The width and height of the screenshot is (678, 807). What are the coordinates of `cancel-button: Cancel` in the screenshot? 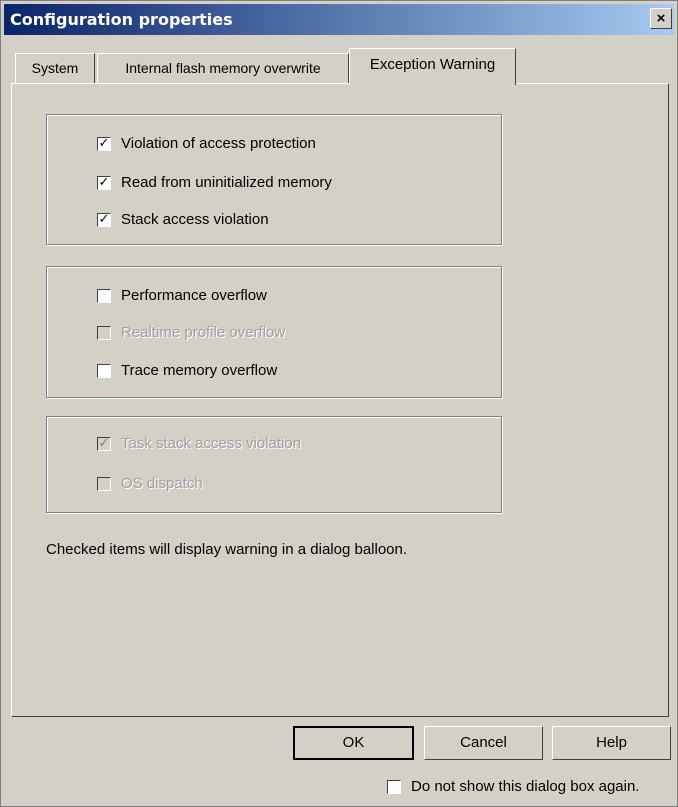 It's located at (483, 743).